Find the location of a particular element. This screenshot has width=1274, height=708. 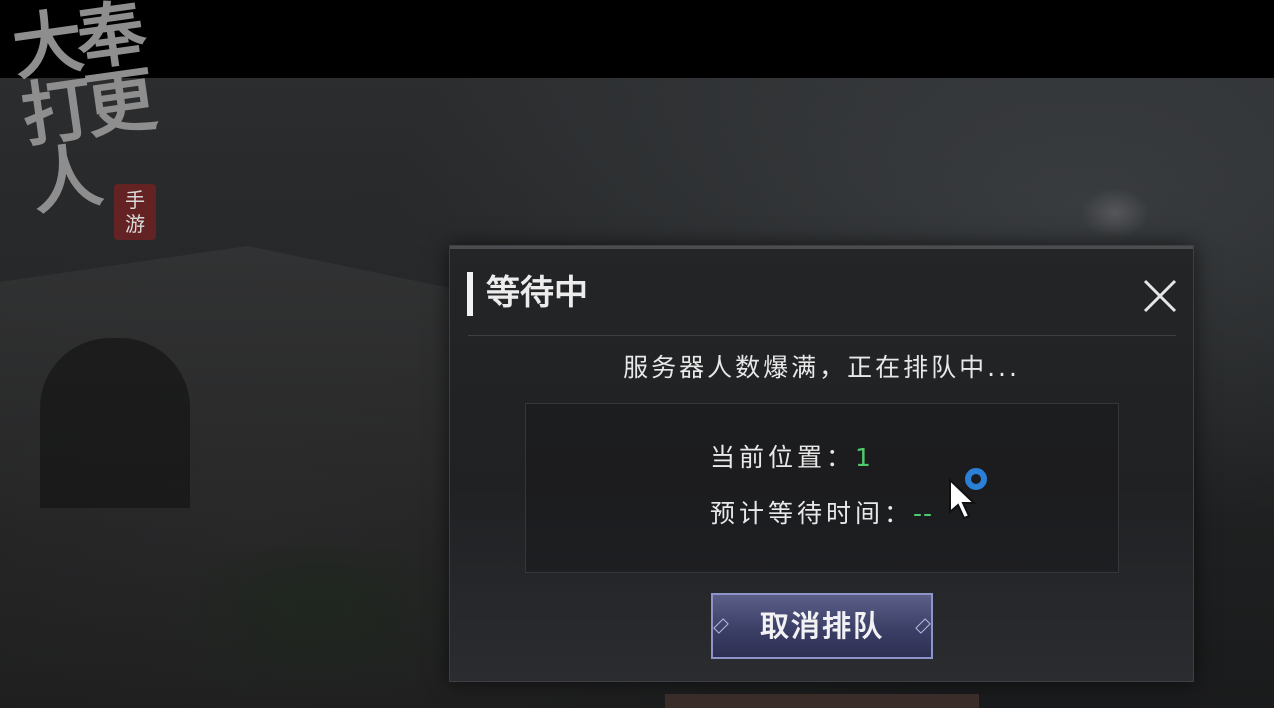

queue-position-row: 当前位置：1 is located at coordinates (791, 458).